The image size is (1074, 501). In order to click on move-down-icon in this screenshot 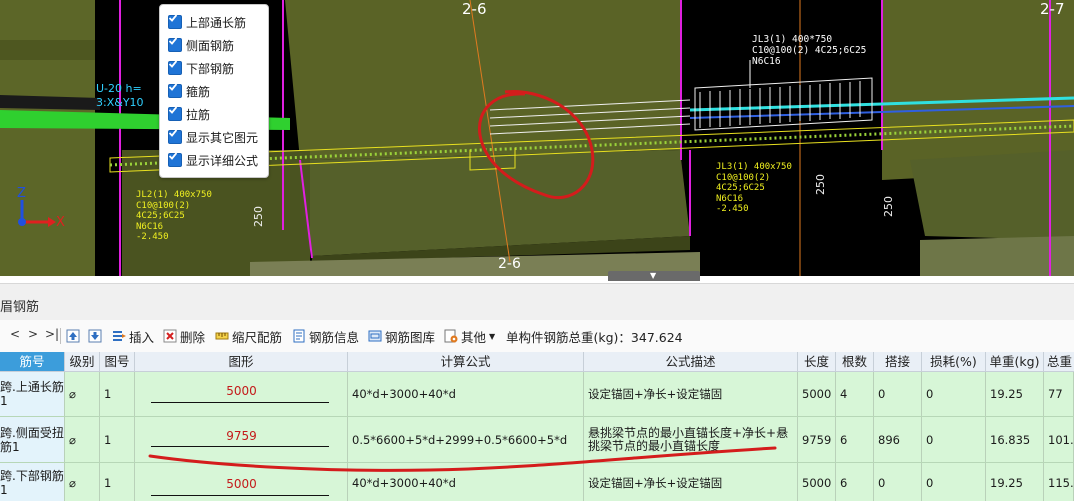, I will do `click(95, 336)`.